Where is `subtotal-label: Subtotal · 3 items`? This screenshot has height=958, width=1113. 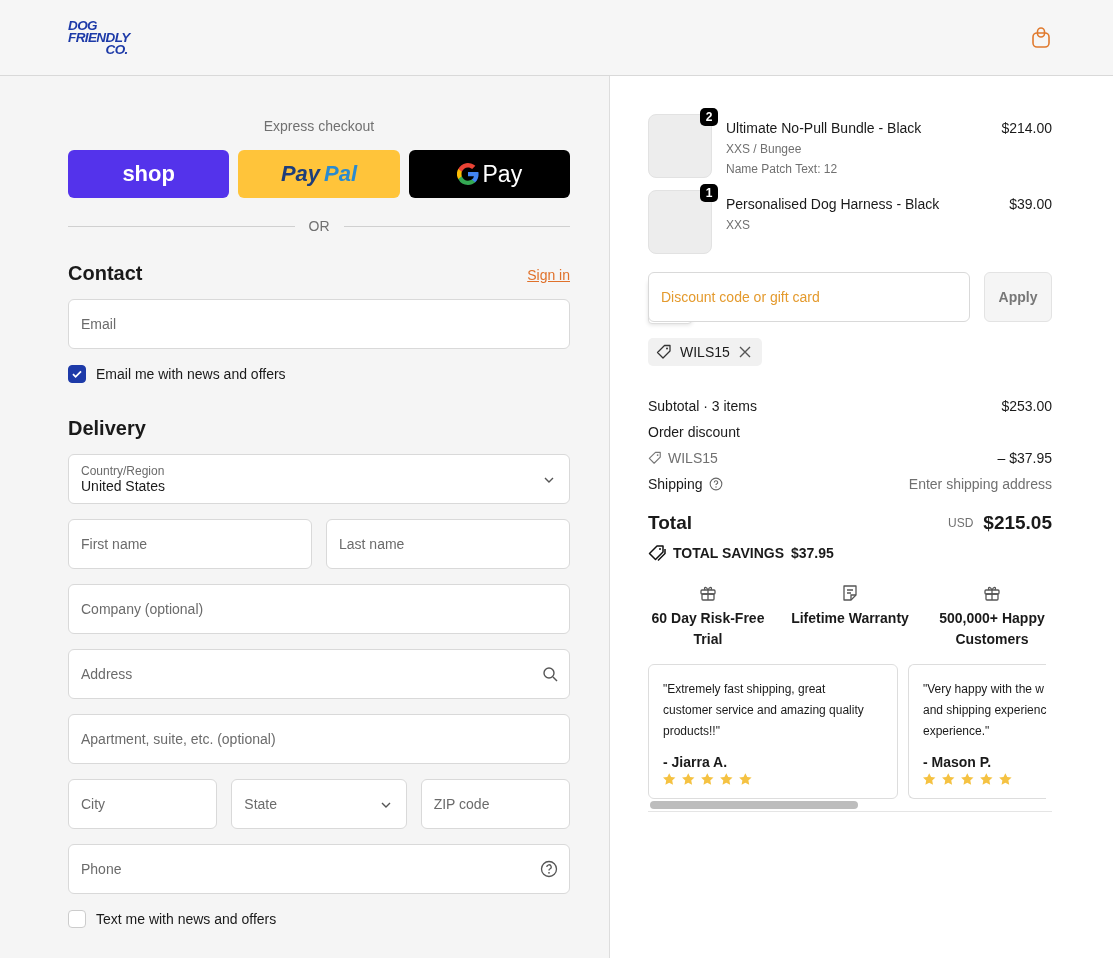 subtotal-label: Subtotal · 3 items is located at coordinates (702, 406).